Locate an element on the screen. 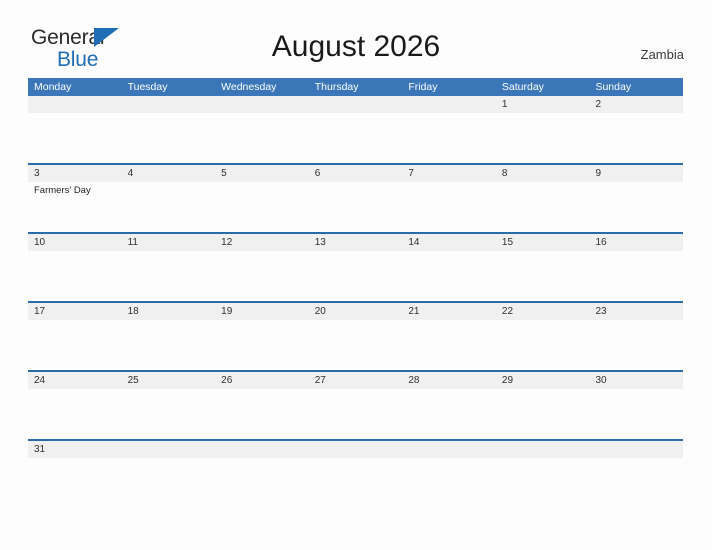  day-number: 14 is located at coordinates (449, 242).